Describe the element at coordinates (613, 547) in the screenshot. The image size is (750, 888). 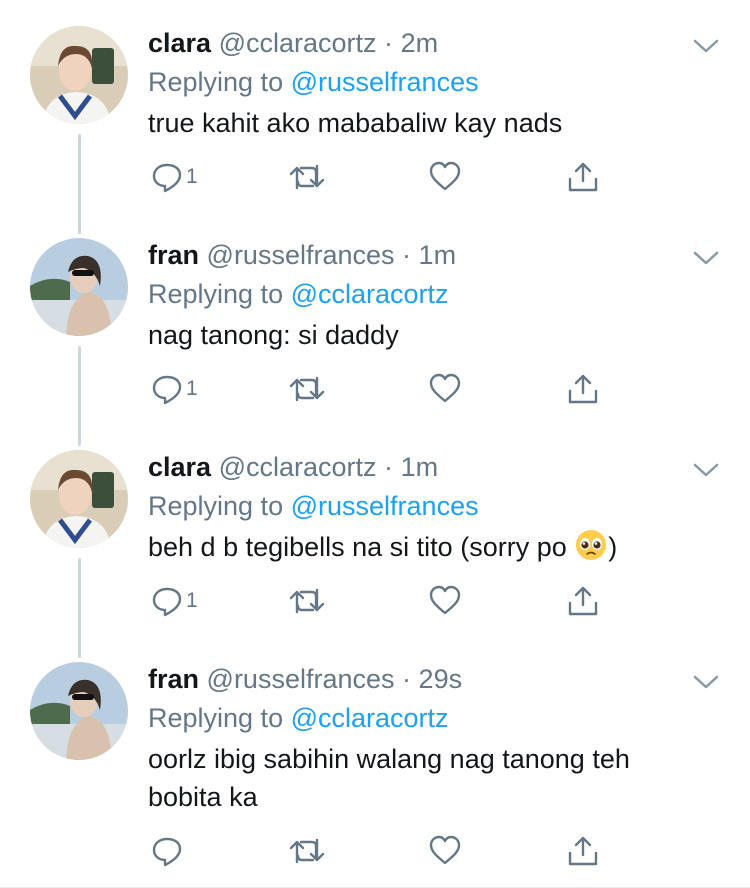
I see `tweet-text-part: )` at that location.